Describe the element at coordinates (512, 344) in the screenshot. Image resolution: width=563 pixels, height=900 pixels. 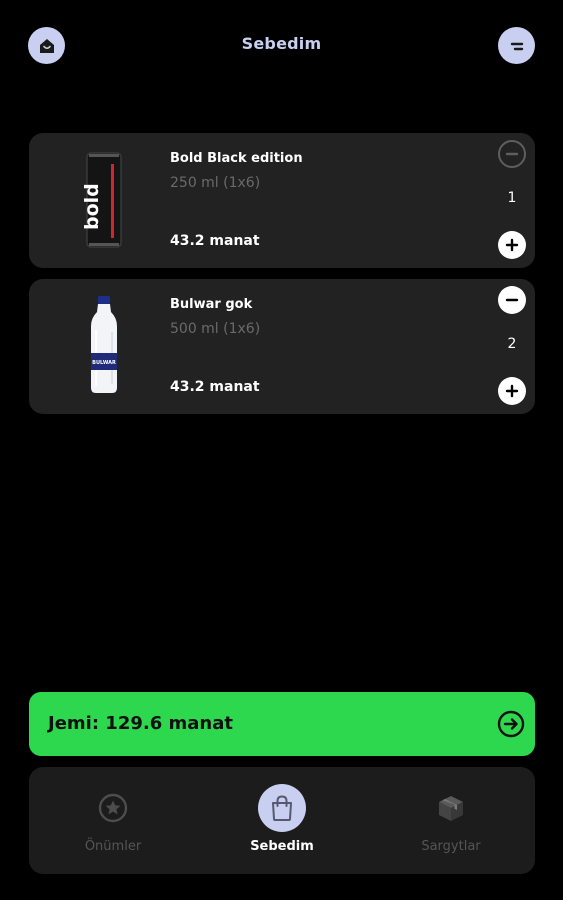
I see `quantity-value: 2` at that location.